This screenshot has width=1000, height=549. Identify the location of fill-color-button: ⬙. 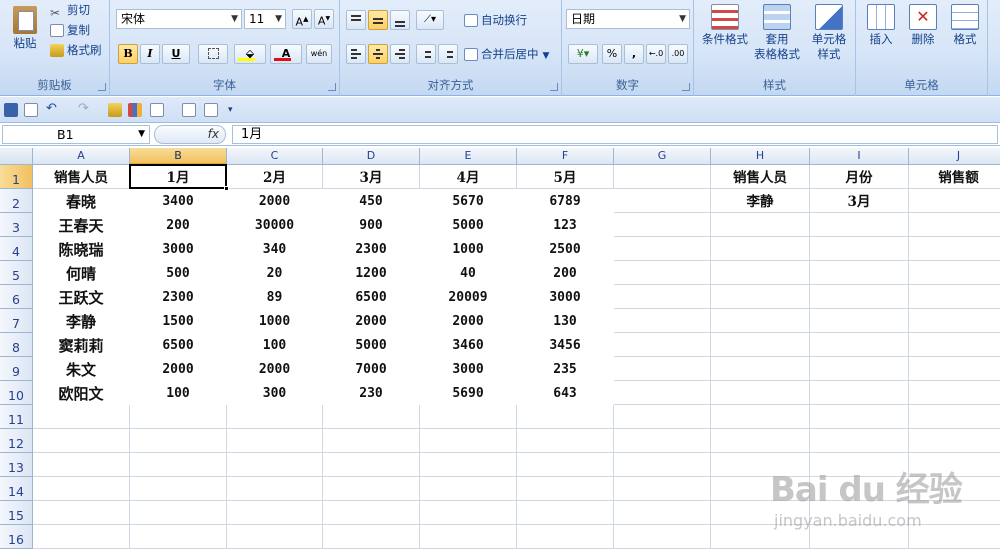
(250, 54).